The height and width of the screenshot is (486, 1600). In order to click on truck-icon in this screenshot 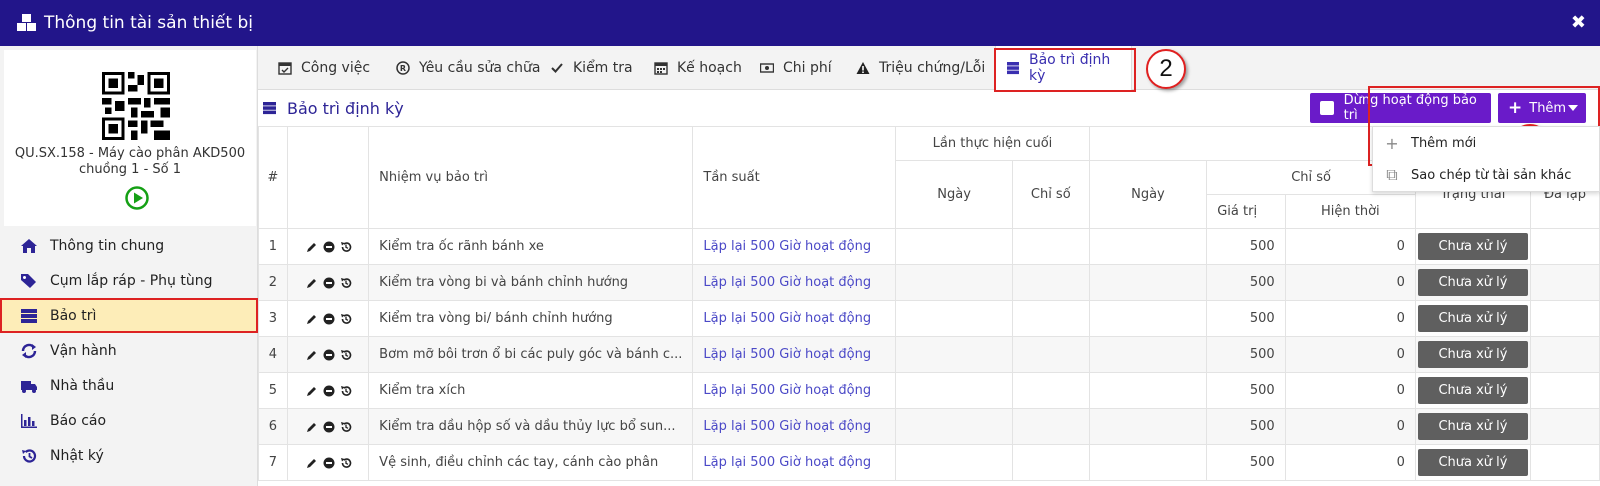, I will do `click(29, 386)`.